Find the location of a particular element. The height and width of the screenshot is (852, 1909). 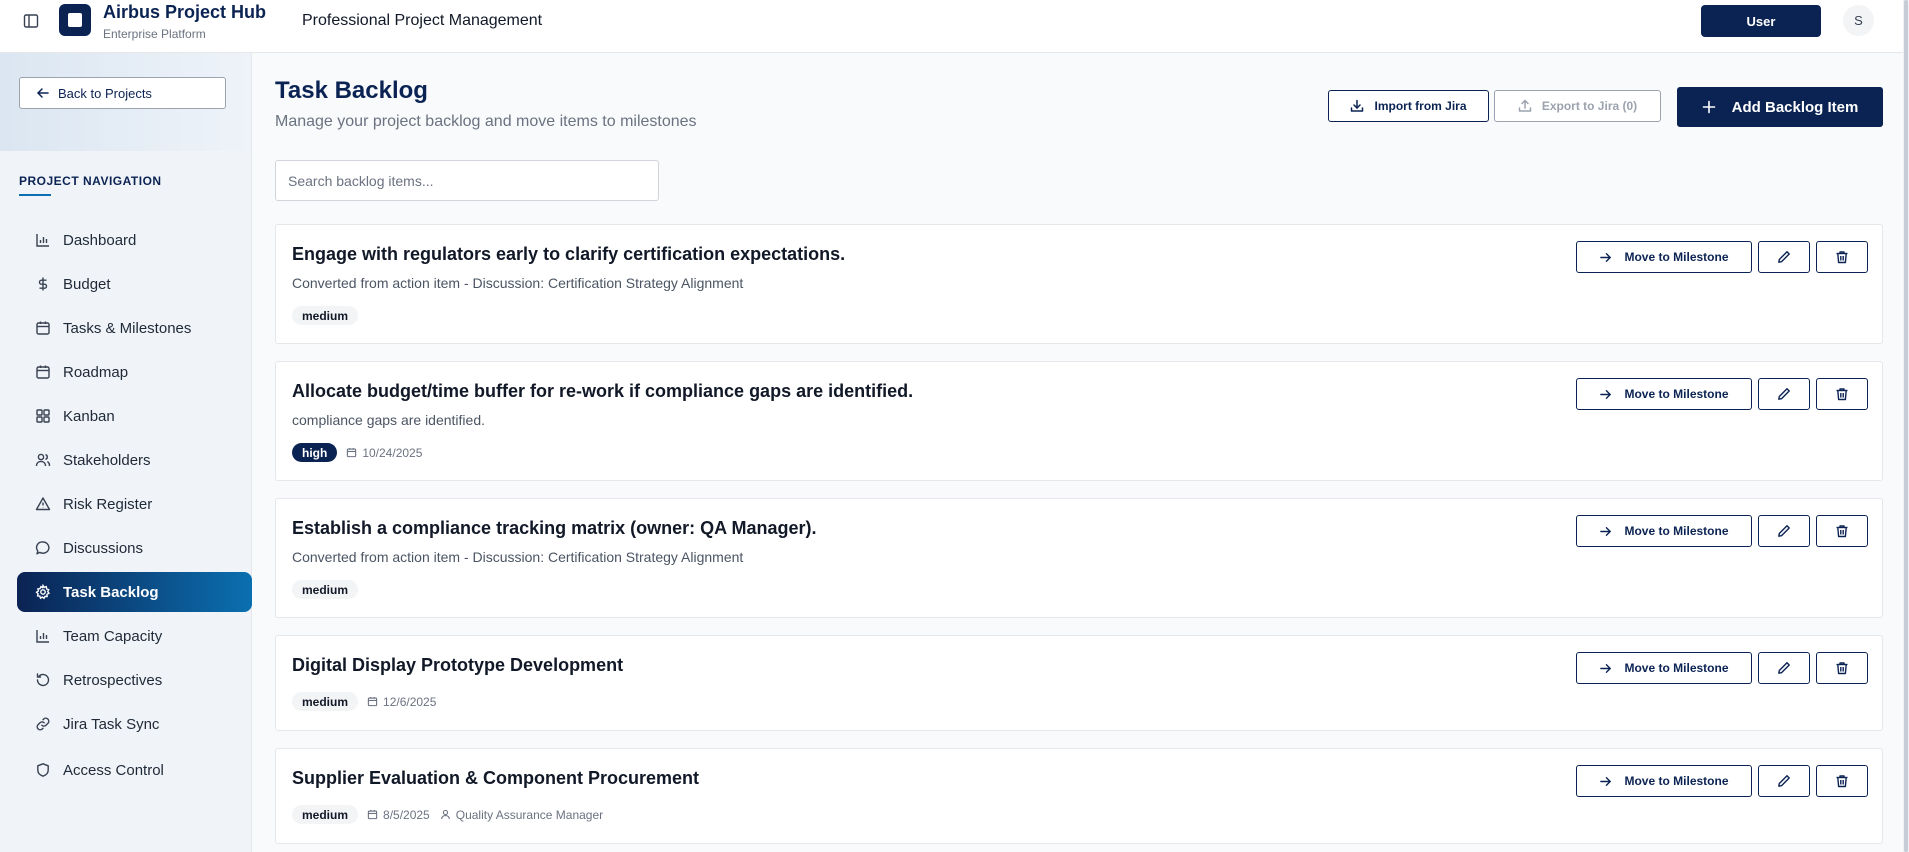

warning-icon is located at coordinates (43, 504).